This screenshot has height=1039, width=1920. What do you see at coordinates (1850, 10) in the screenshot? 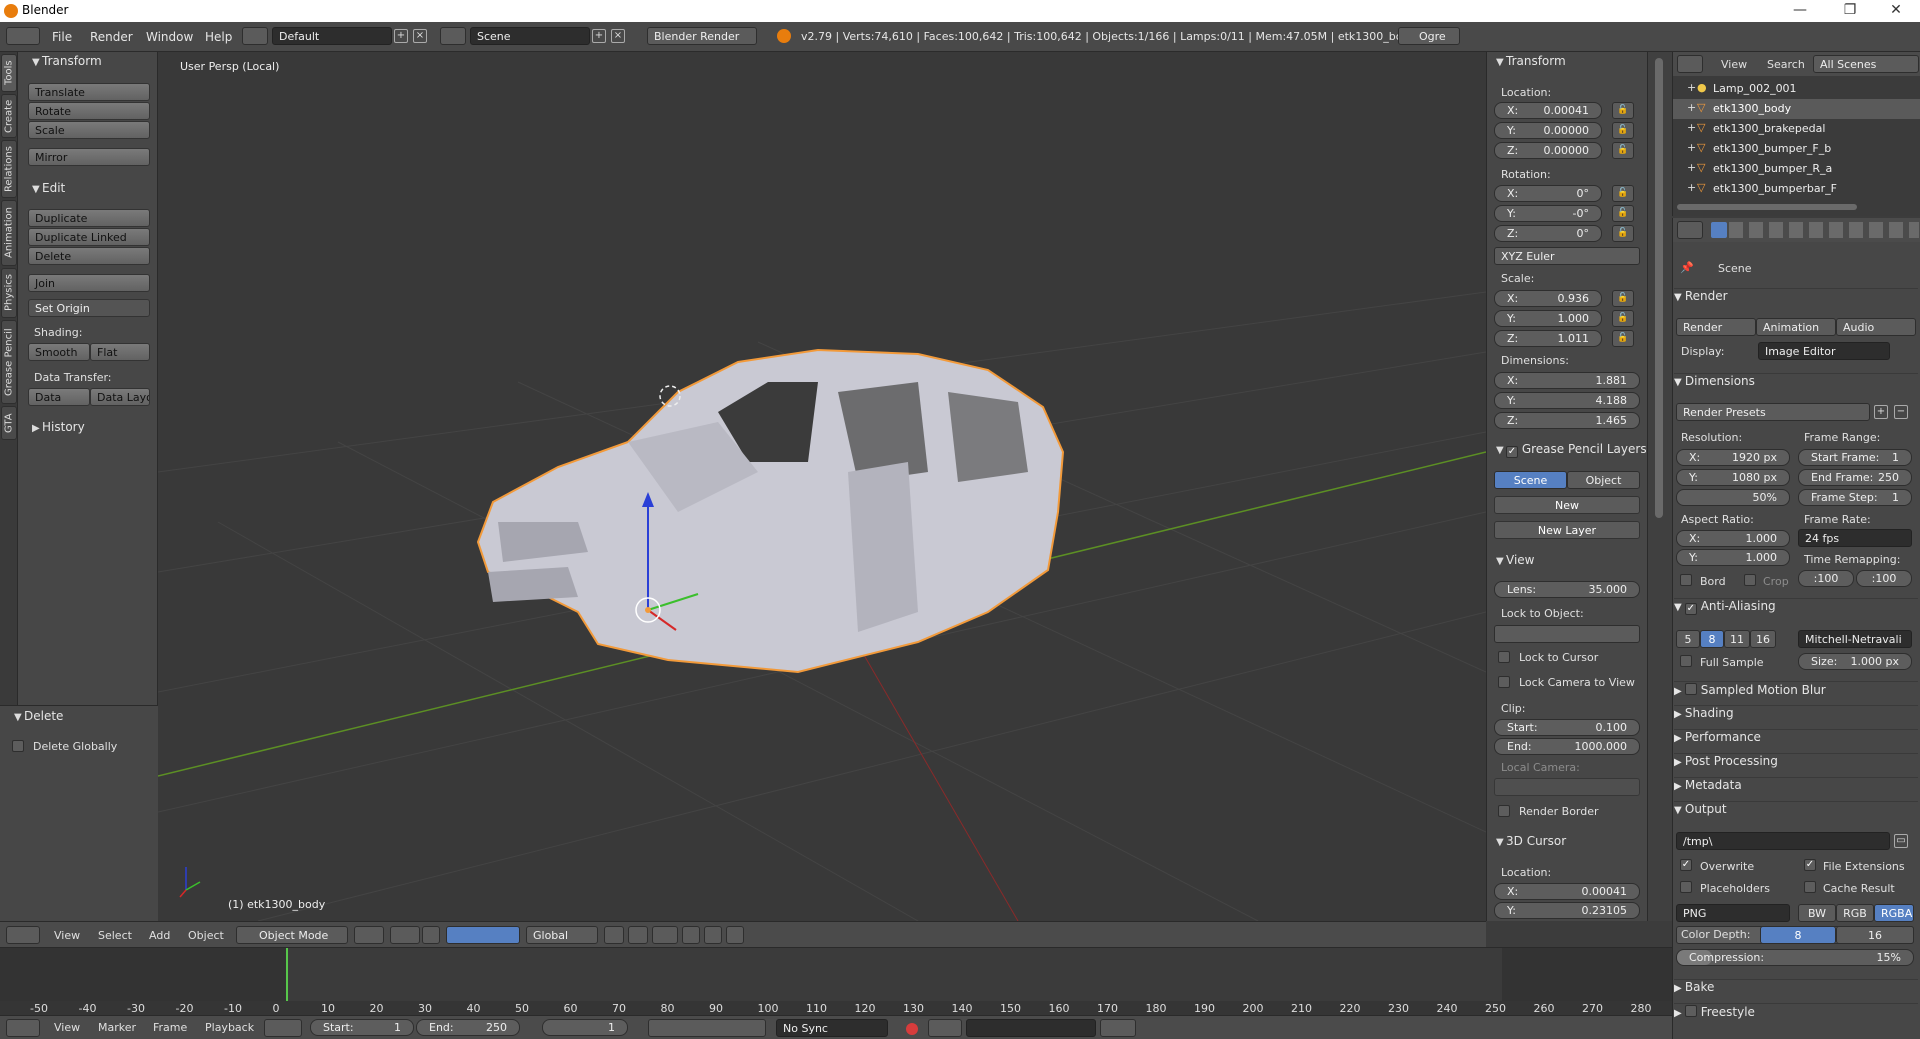
I see `maximize-button: ❐` at bounding box center [1850, 10].